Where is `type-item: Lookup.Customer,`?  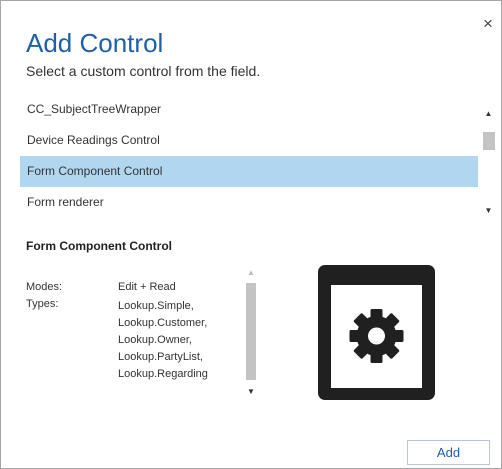 type-item: Lookup.Customer, is located at coordinates (163, 323).